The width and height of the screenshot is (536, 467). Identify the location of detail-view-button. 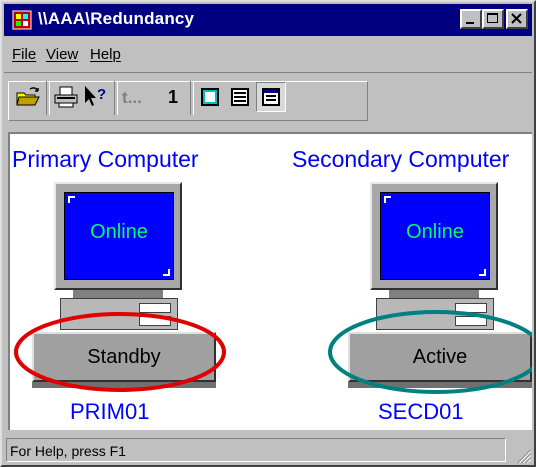
(271, 97).